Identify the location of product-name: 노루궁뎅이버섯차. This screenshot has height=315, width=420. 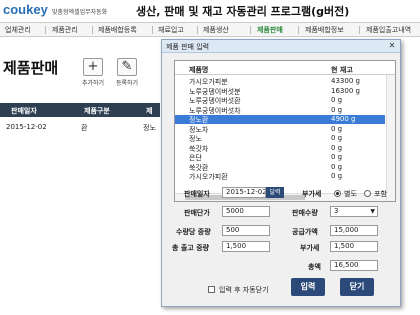
(215, 110).